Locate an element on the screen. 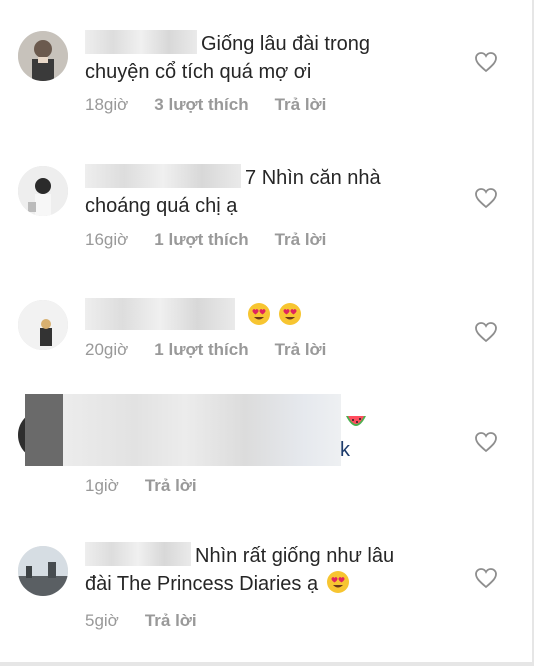  comment-time: 18giờ is located at coordinates (107, 104).